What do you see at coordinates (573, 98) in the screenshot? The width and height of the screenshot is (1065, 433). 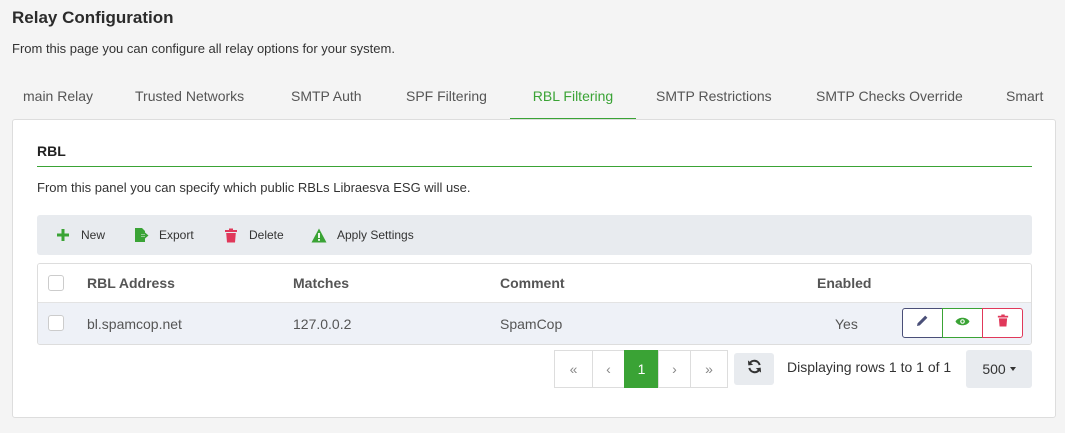 I see `tab-rbl-filtering: RBL Filtering` at bounding box center [573, 98].